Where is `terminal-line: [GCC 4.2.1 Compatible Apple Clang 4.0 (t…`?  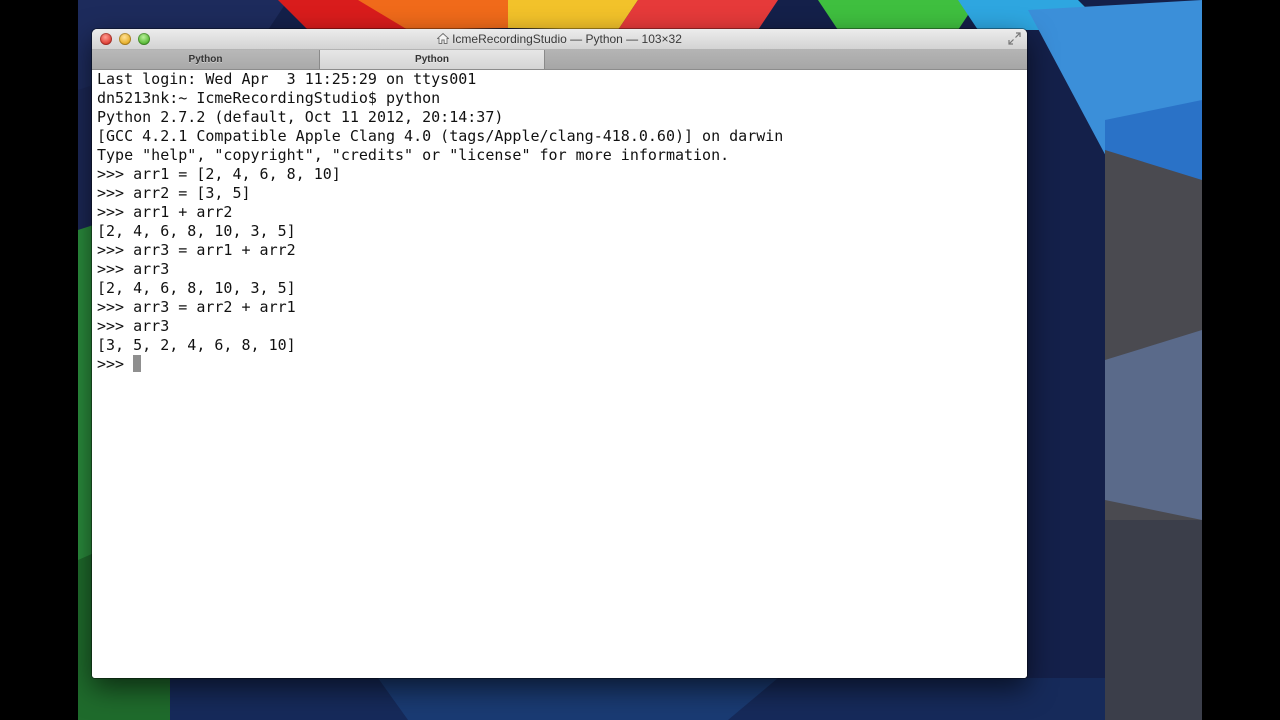
terminal-line: [GCC 4.2.1 Compatible Apple Clang 4.0 (t… is located at coordinates (440, 136).